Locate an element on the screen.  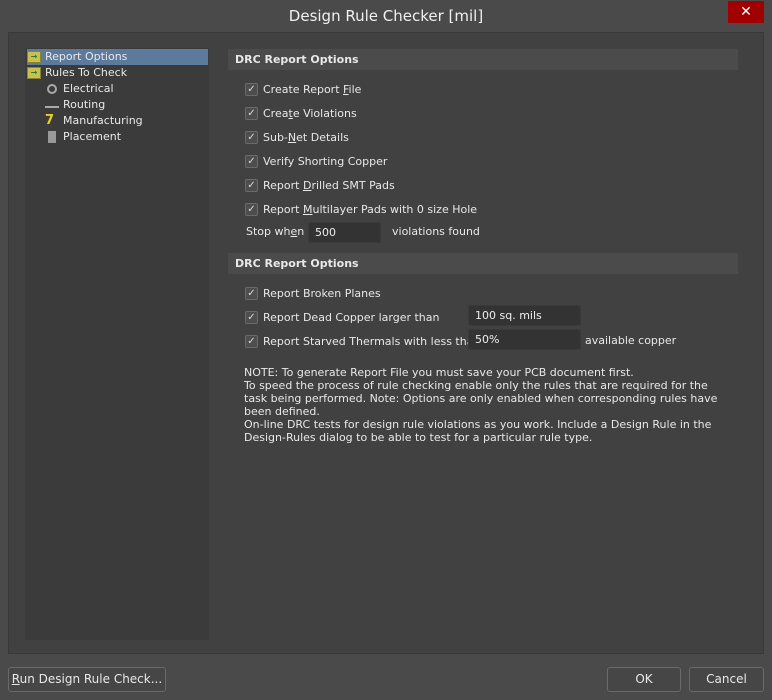
tree-item-report-options: → Report Options is located at coordinates (117, 57).